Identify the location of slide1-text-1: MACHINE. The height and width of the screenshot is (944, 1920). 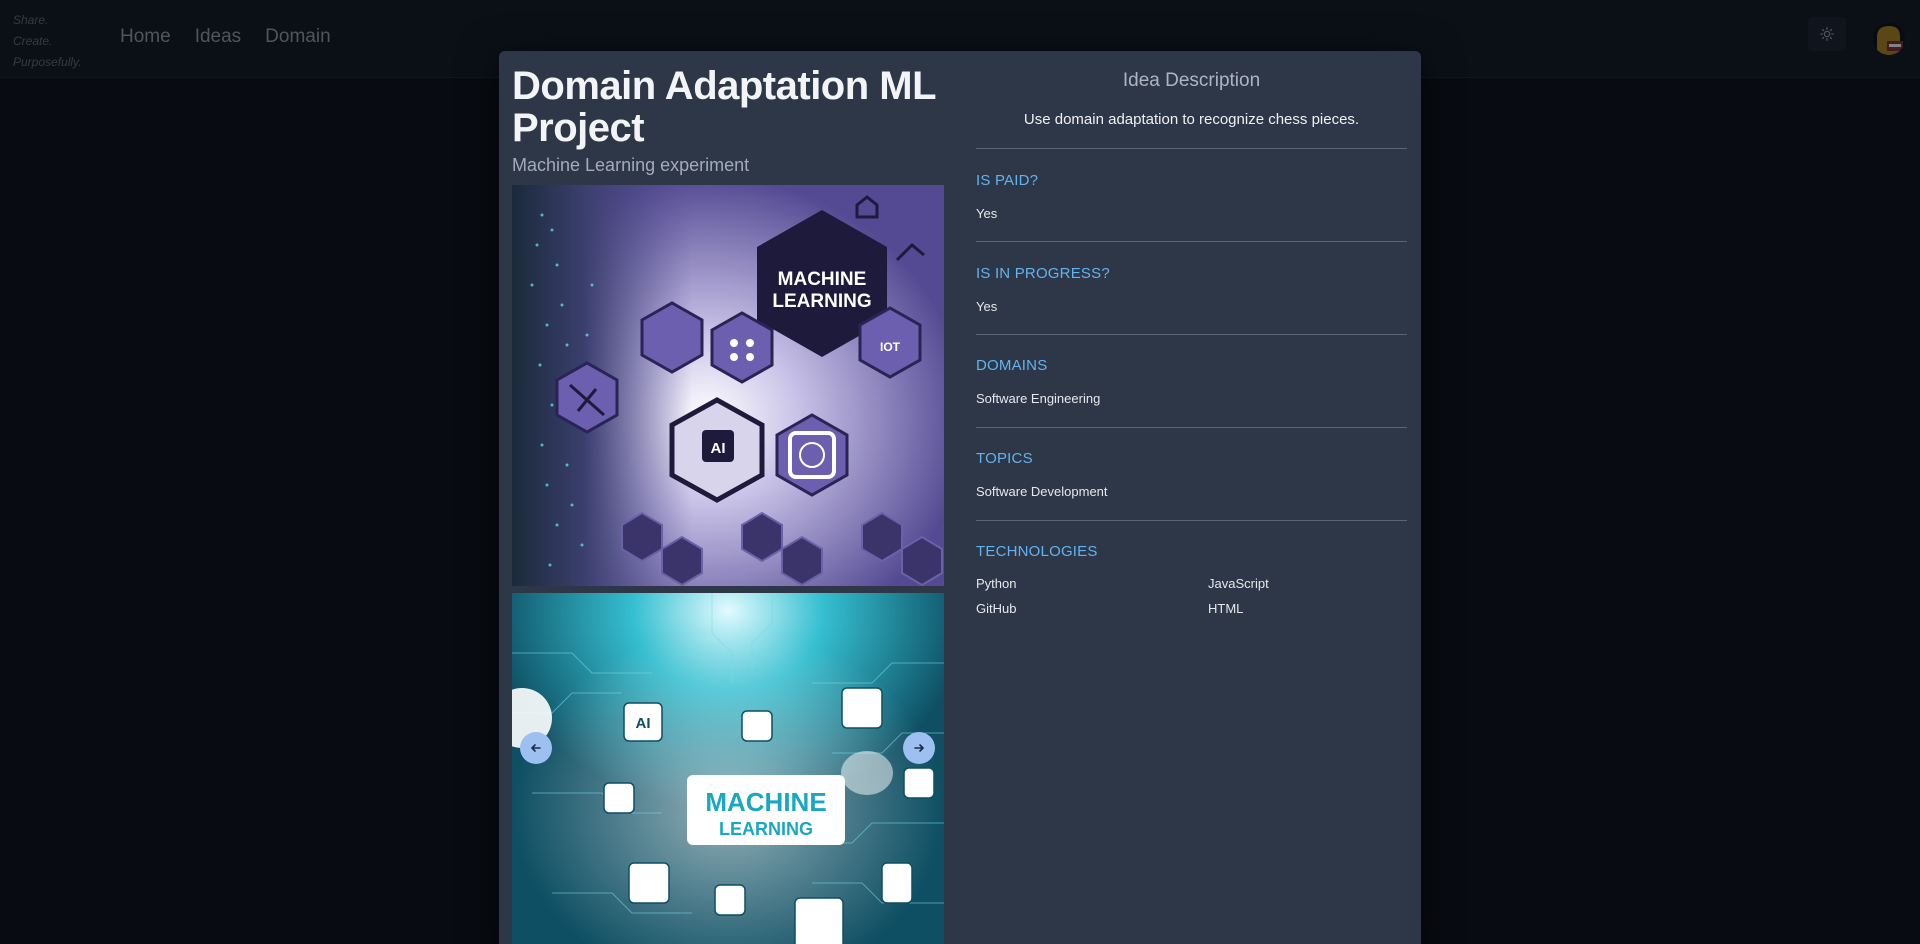
(822, 279).